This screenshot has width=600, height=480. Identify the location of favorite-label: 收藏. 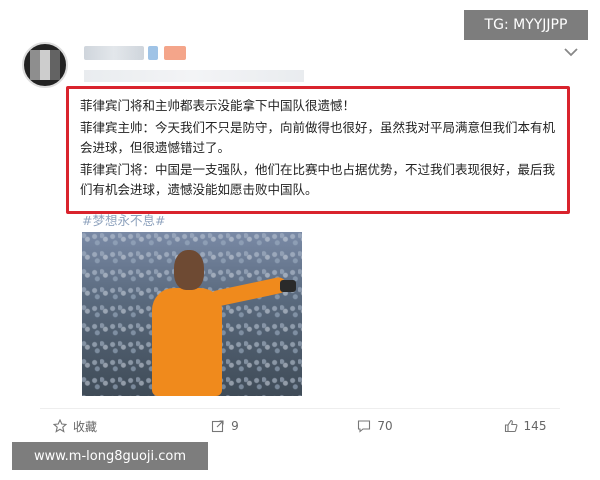
(84, 426).